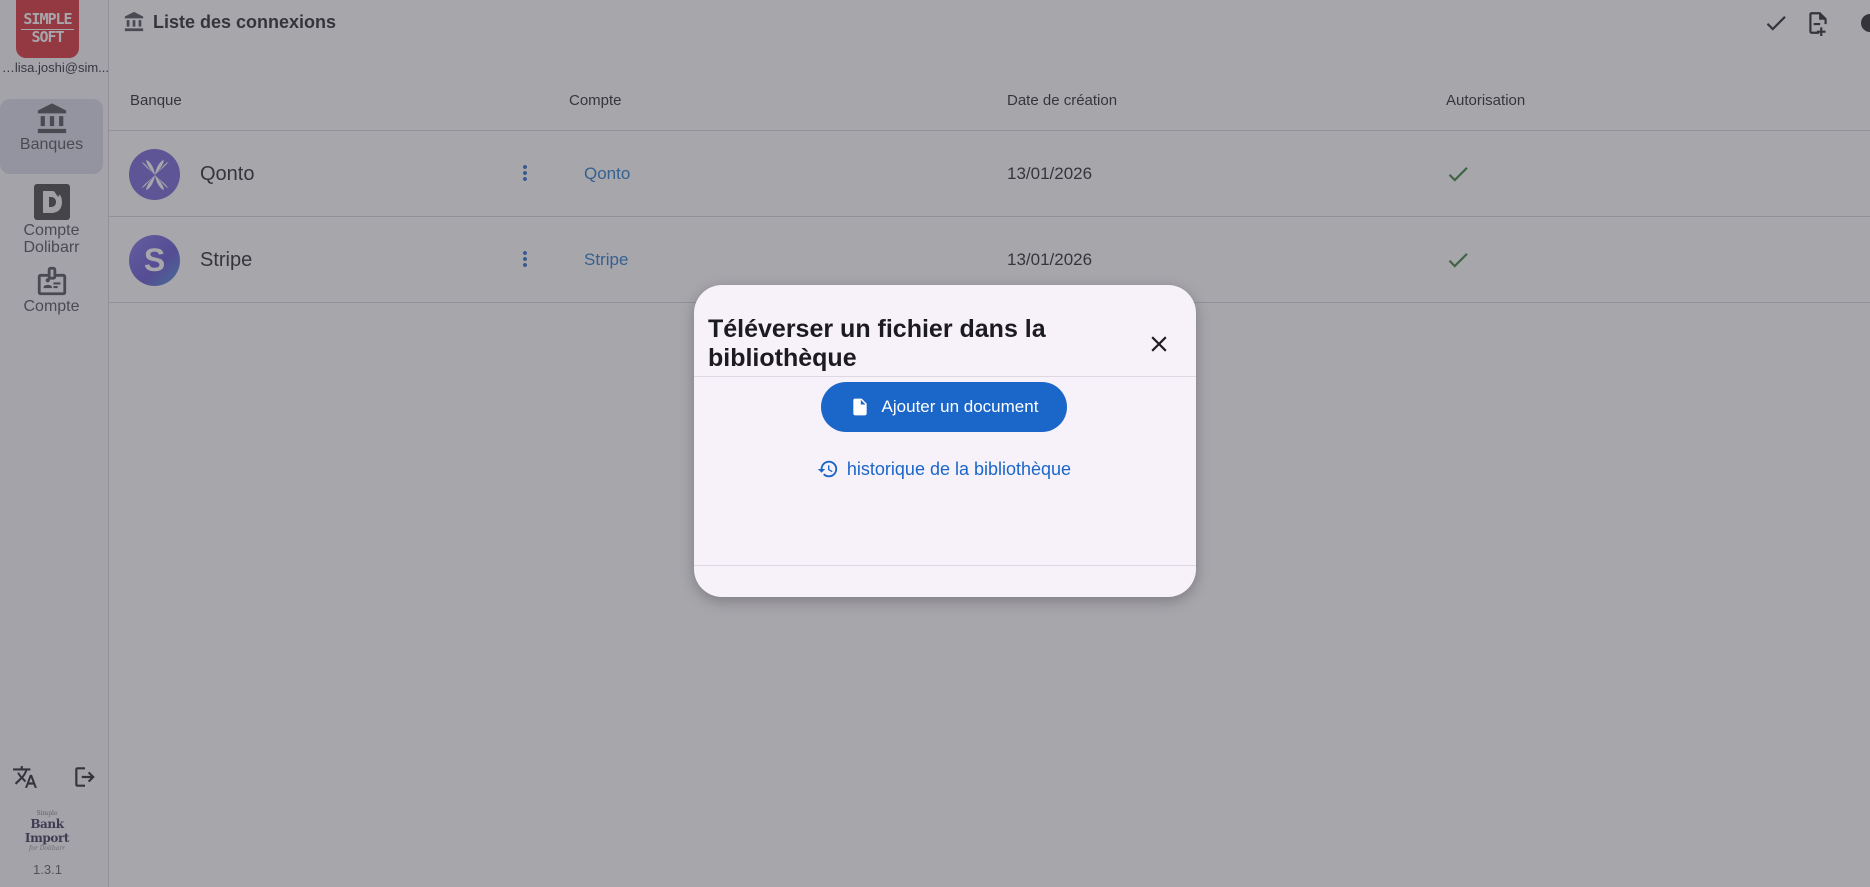 Image resolution: width=1870 pixels, height=887 pixels. Describe the element at coordinates (960, 406) in the screenshot. I see `add-document-label: Ajouter un document` at that location.